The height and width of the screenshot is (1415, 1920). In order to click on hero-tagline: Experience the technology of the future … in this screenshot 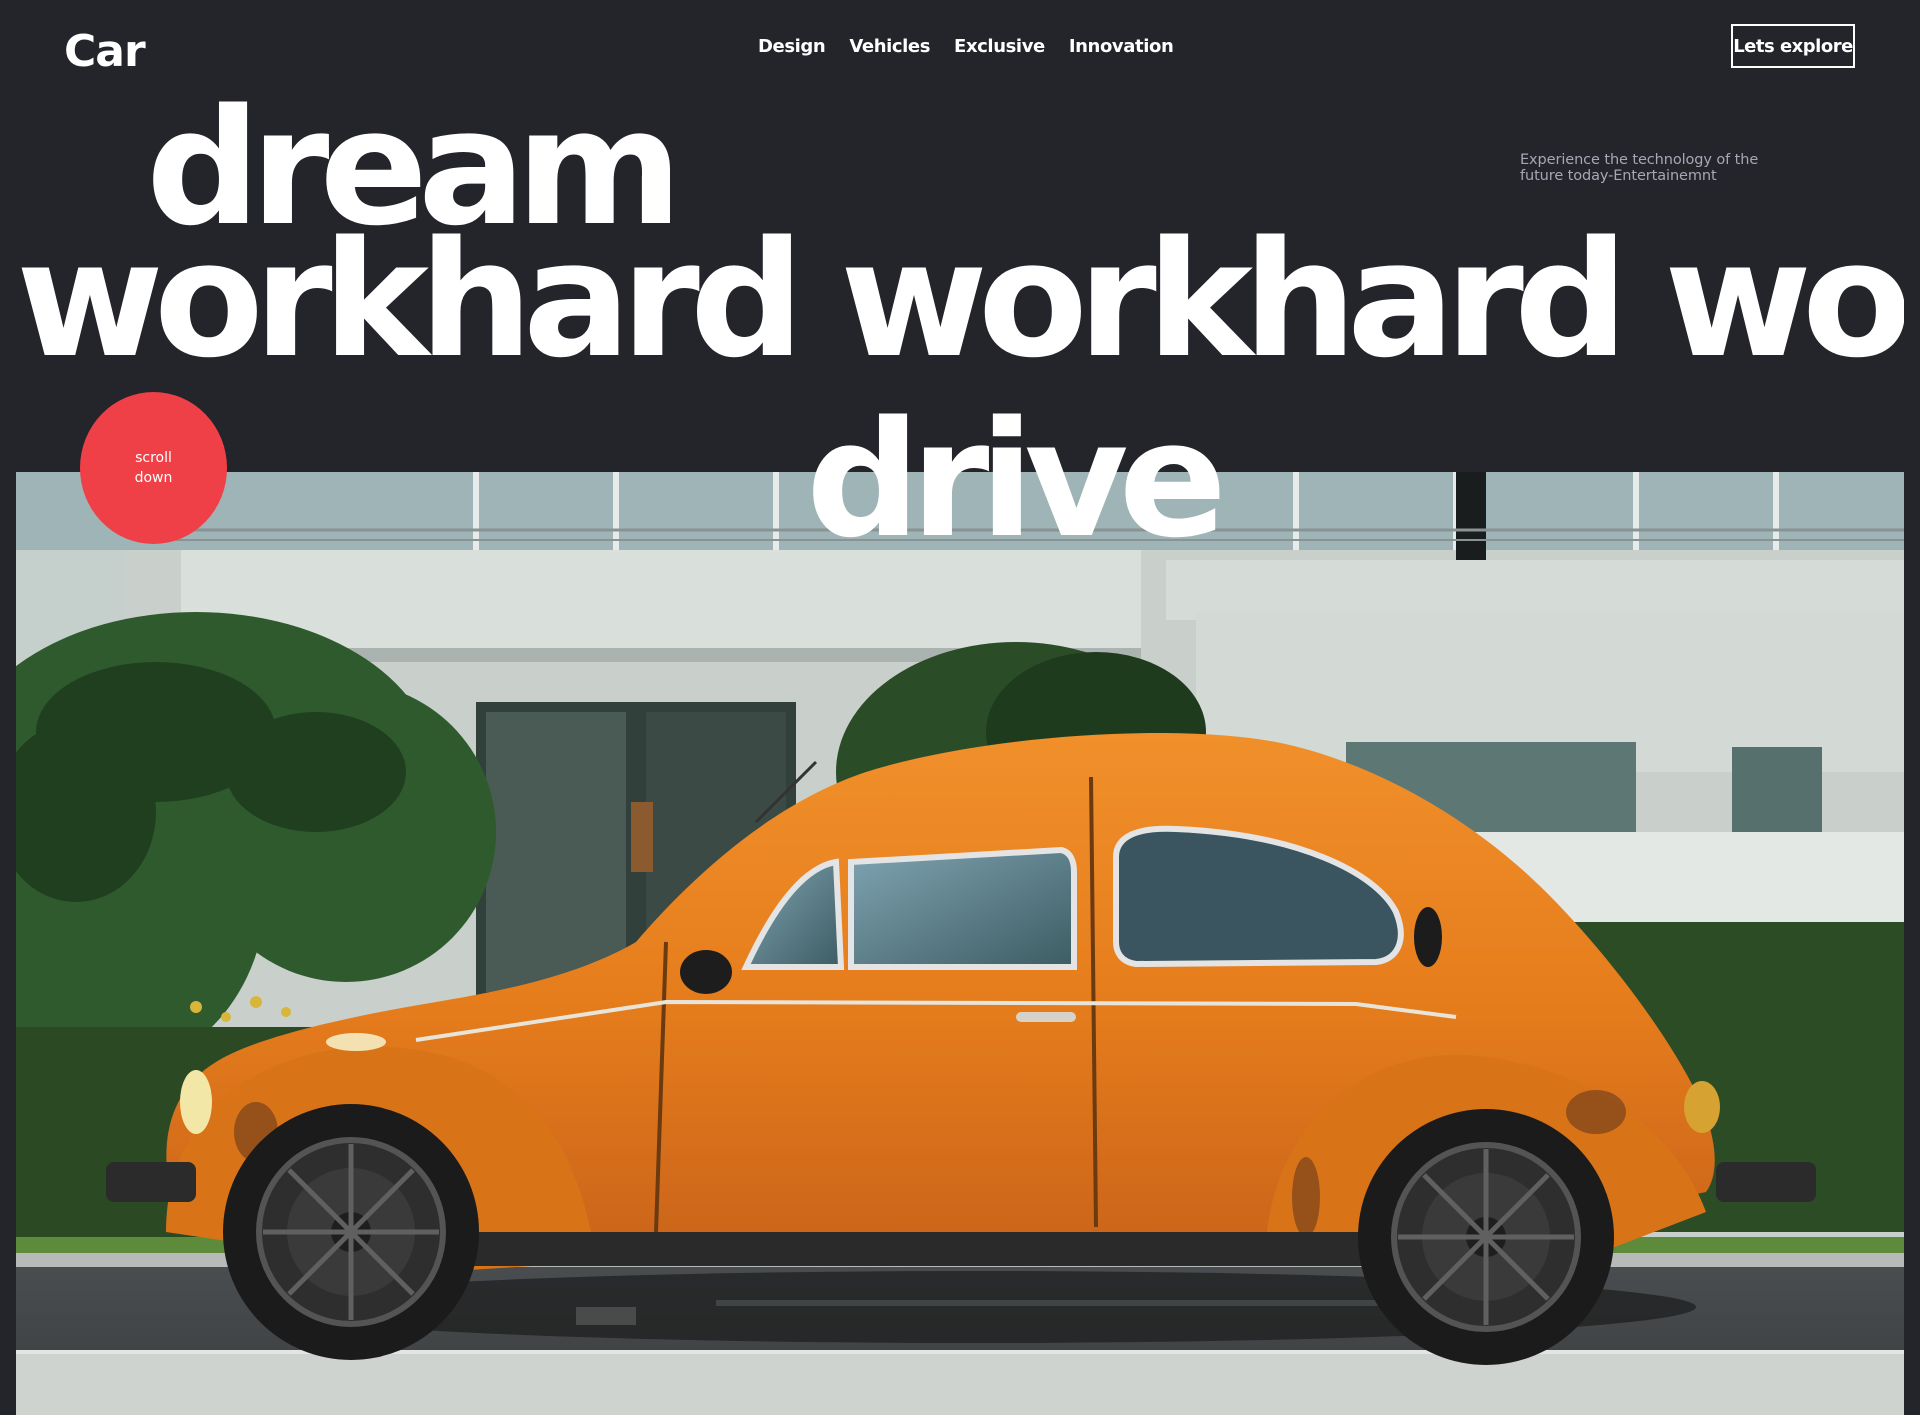, I will do `click(1639, 168)`.